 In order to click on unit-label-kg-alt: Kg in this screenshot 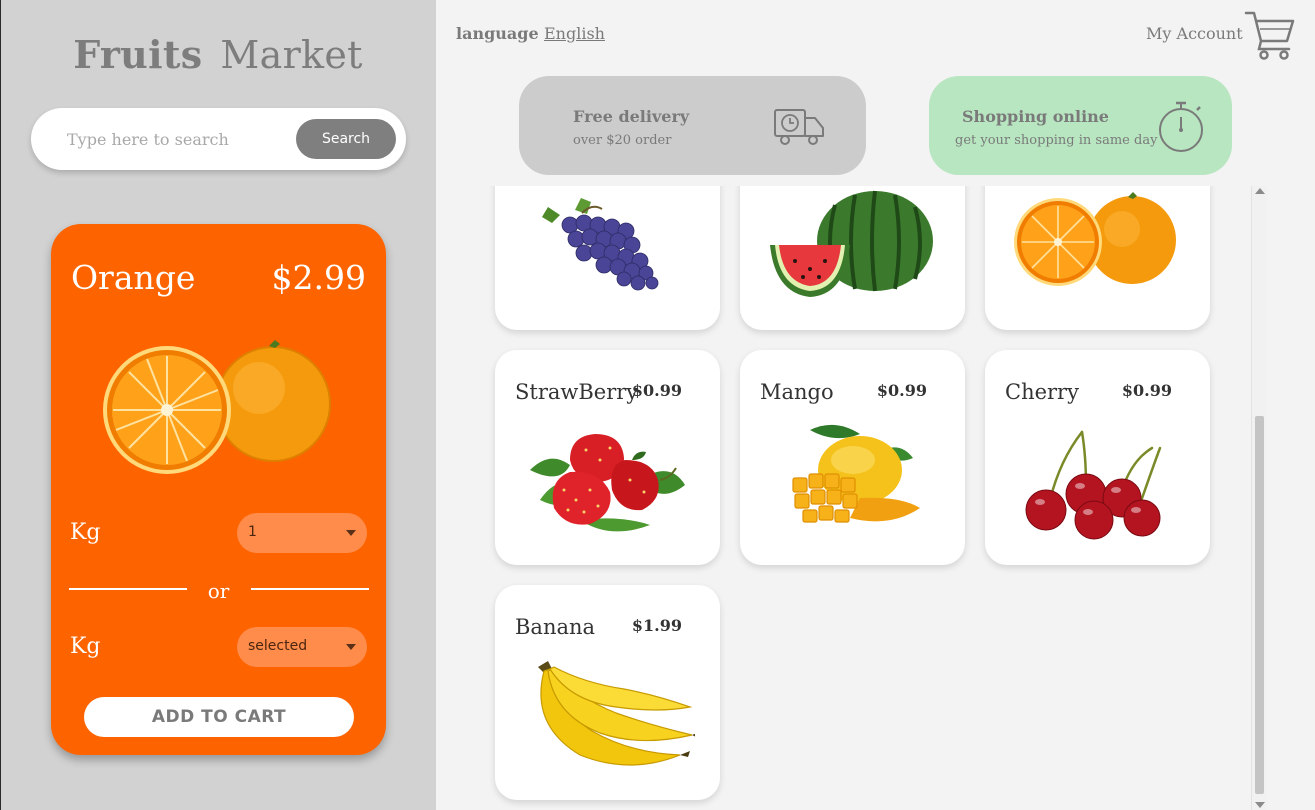, I will do `click(85, 646)`.